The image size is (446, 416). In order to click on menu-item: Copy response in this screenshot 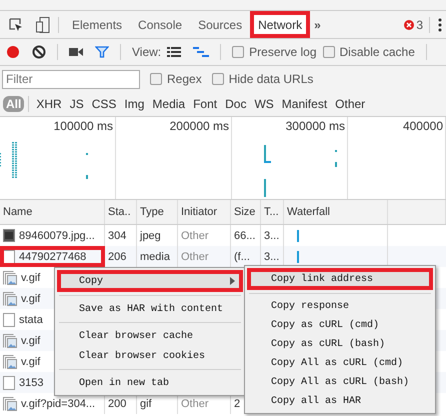, I will do `click(340, 306)`.